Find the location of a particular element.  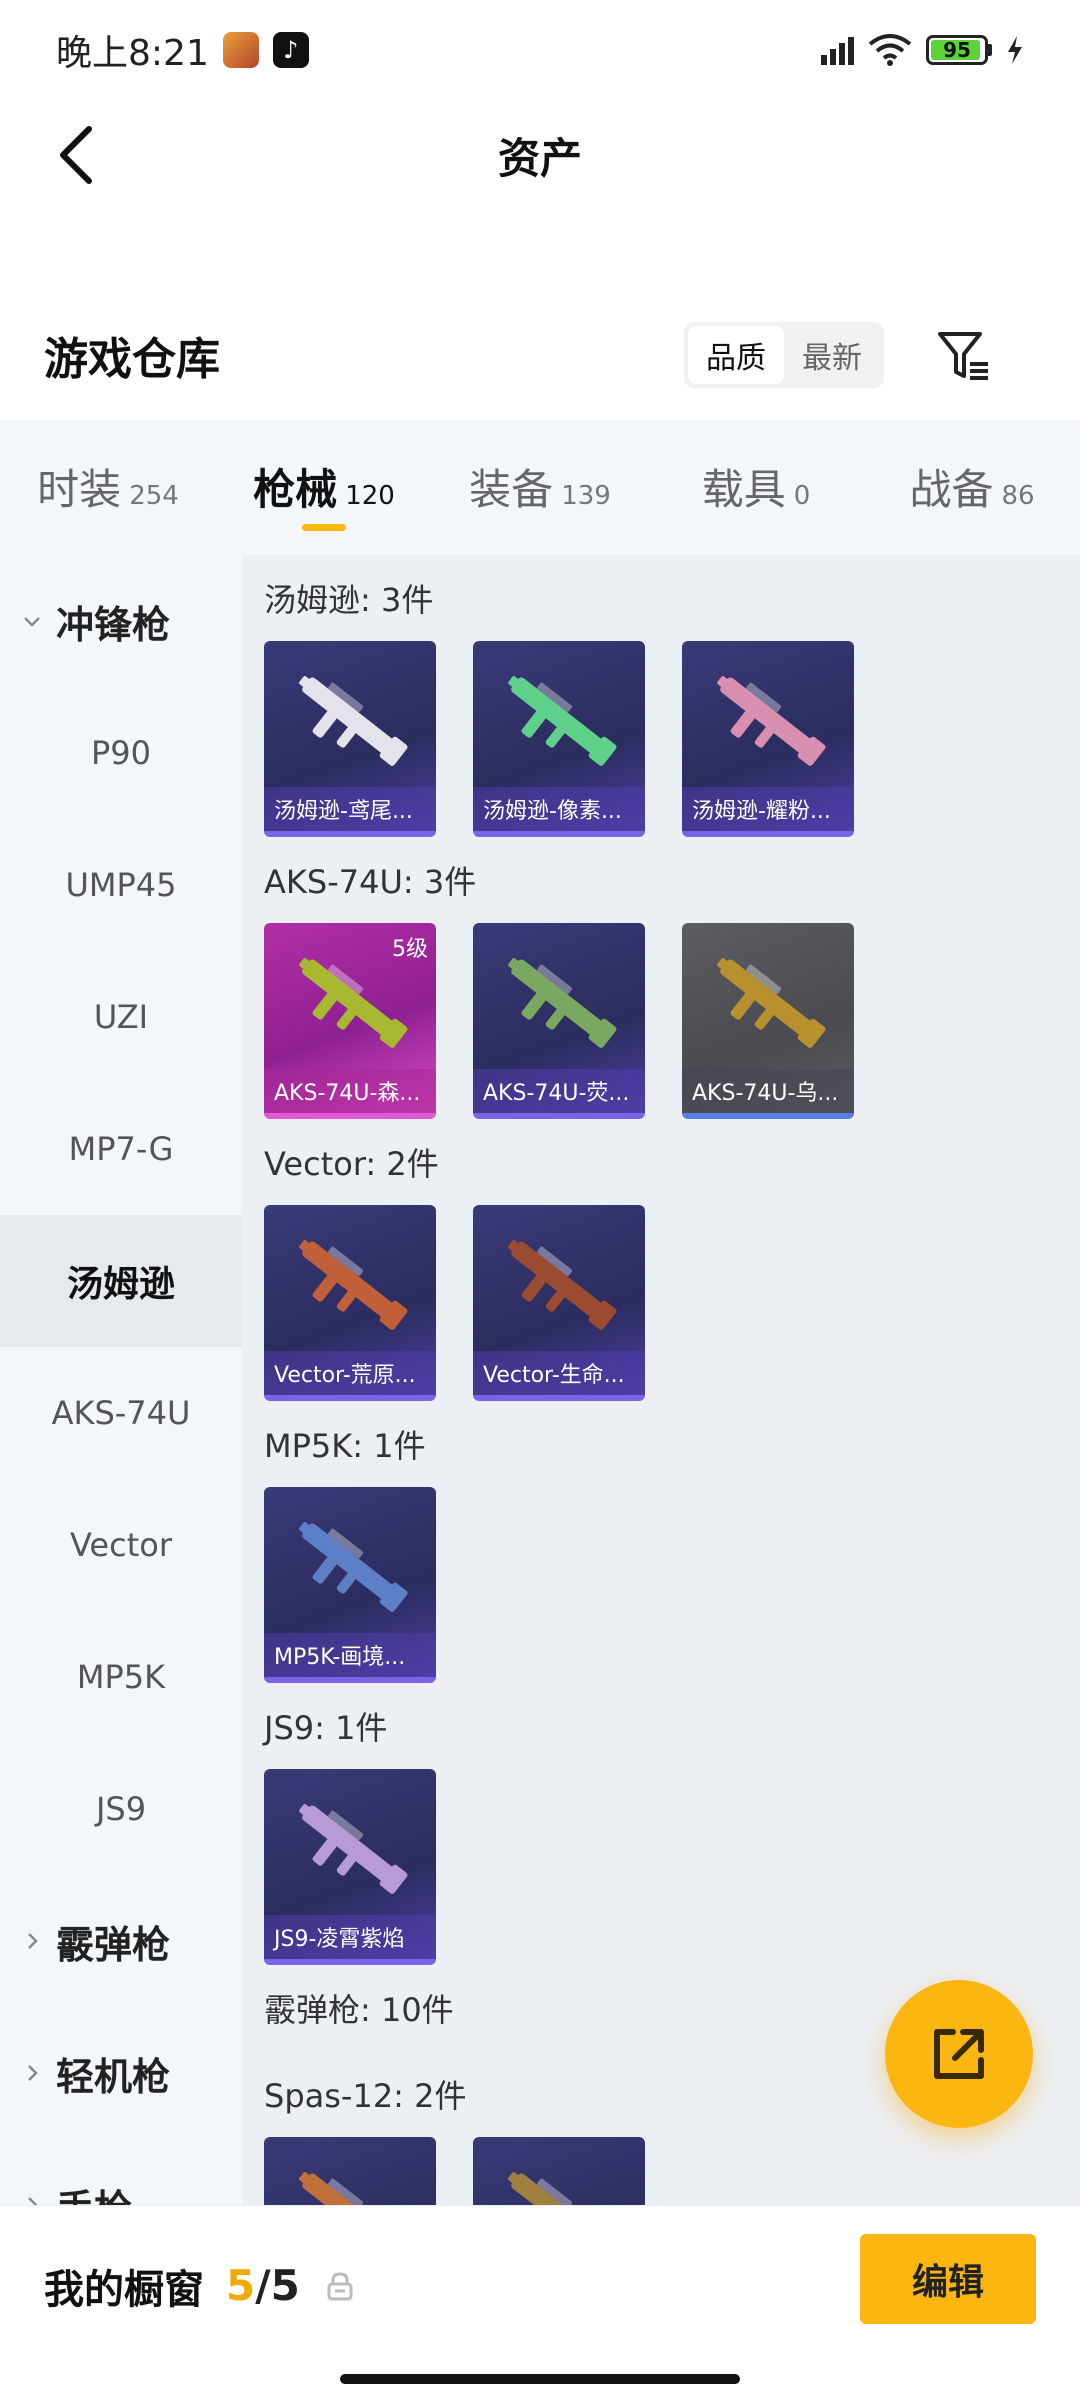

back-arrow-icon is located at coordinates (76, 155).